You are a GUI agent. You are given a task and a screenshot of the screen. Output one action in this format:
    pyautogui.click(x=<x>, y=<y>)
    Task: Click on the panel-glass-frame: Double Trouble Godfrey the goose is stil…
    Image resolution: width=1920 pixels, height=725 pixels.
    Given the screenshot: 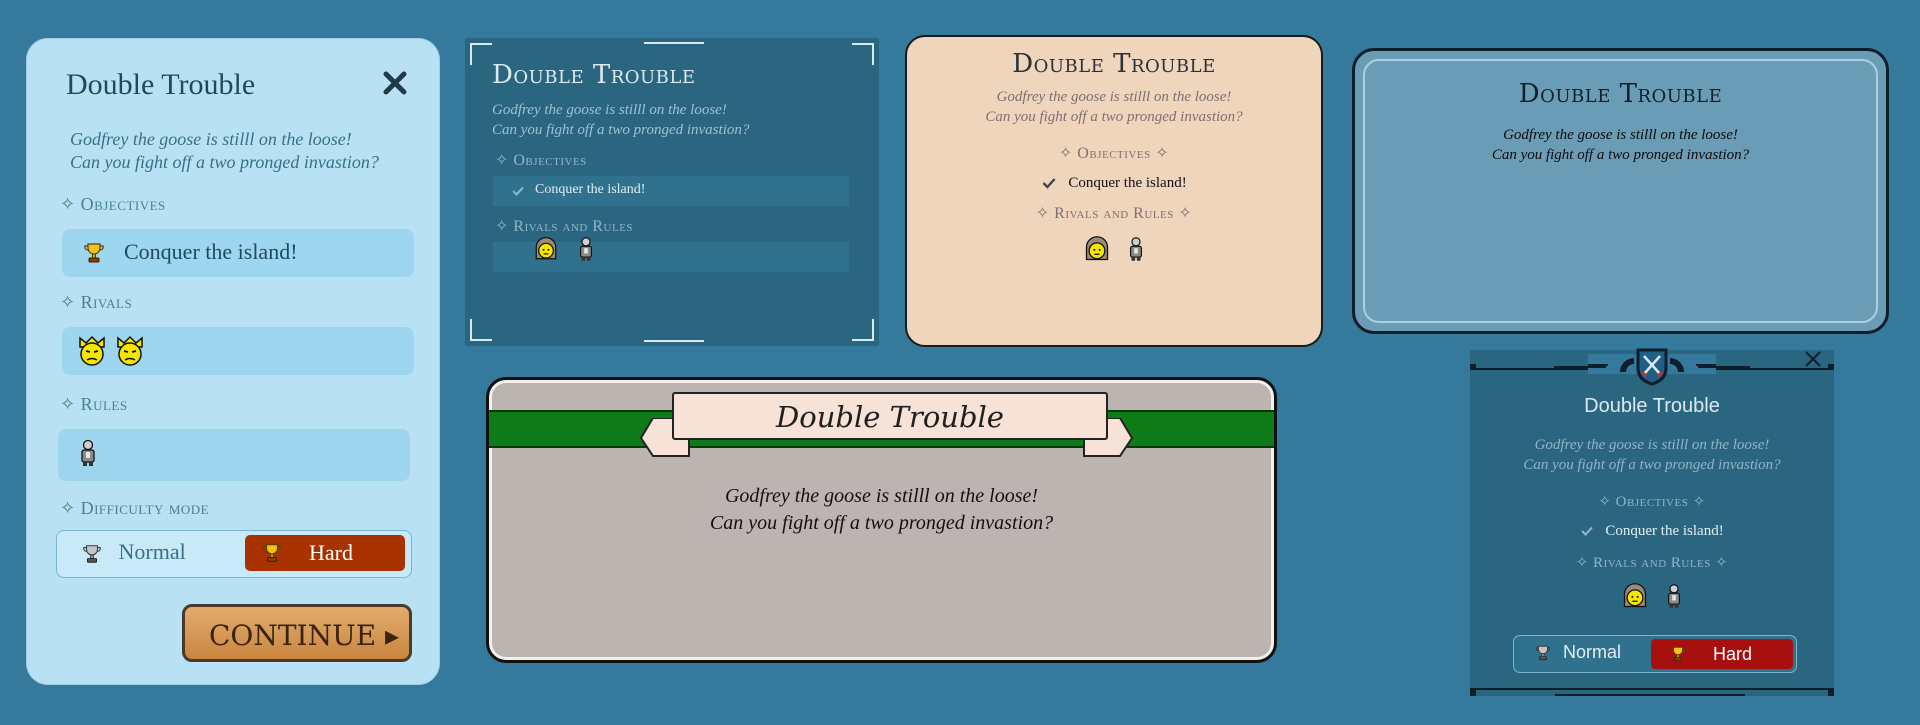 What is the action you would take?
    pyautogui.click(x=1620, y=191)
    